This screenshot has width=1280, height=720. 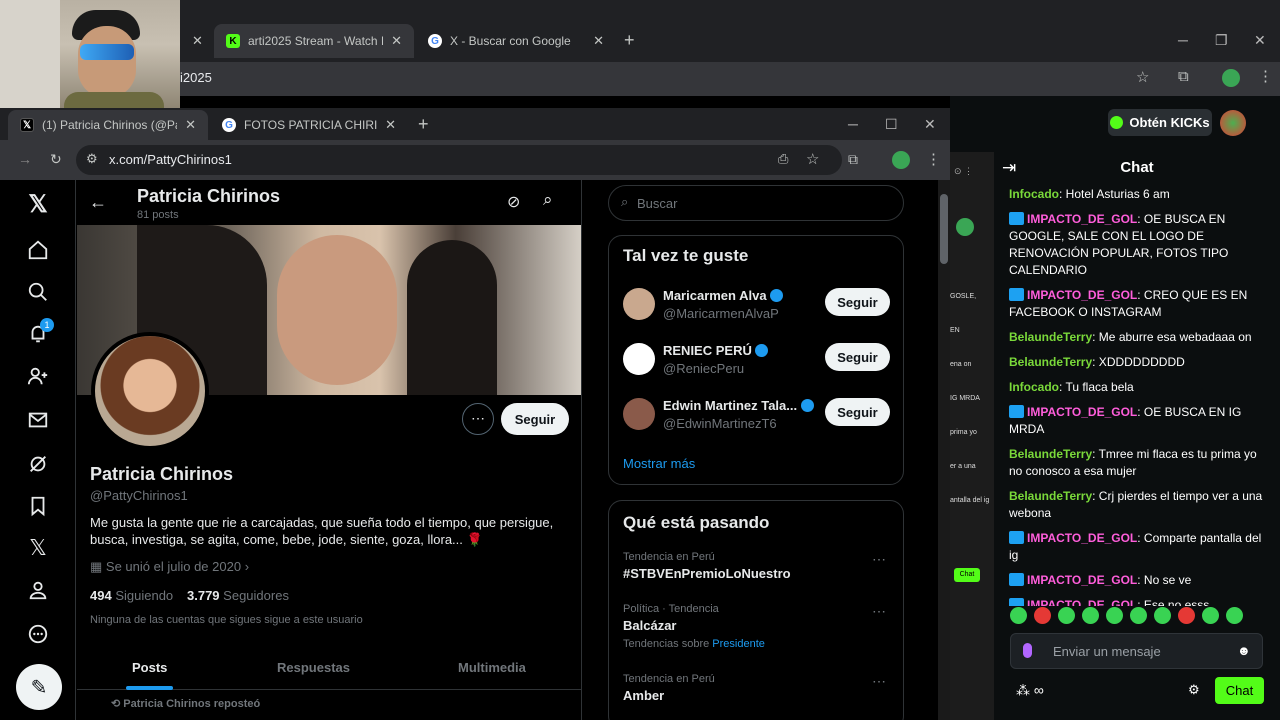 What do you see at coordinates (39, 333) in the screenshot?
I see `notifications-icon: 1` at bounding box center [39, 333].